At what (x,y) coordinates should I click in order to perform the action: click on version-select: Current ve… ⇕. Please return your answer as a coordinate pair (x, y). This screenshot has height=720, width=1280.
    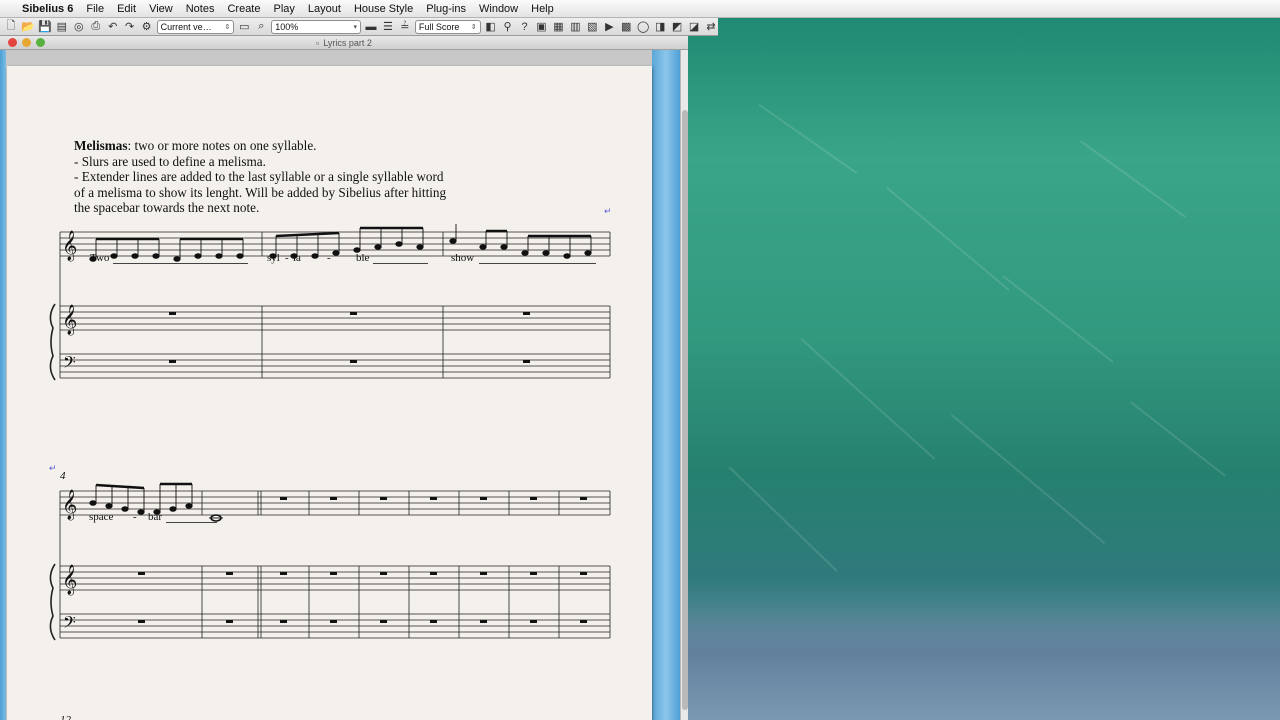
    Looking at the image, I should click on (195, 26).